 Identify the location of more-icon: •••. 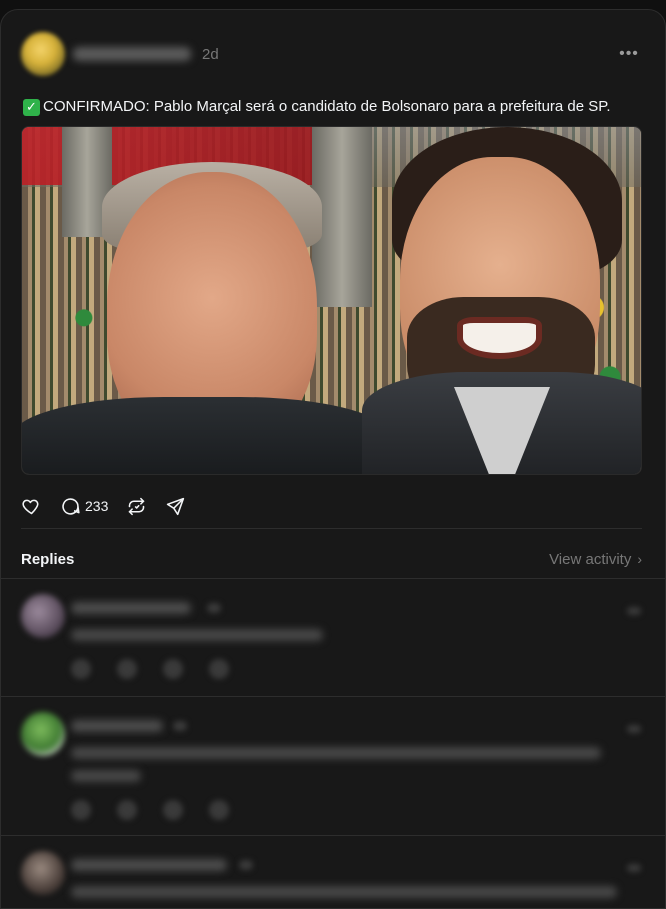
(629, 53).